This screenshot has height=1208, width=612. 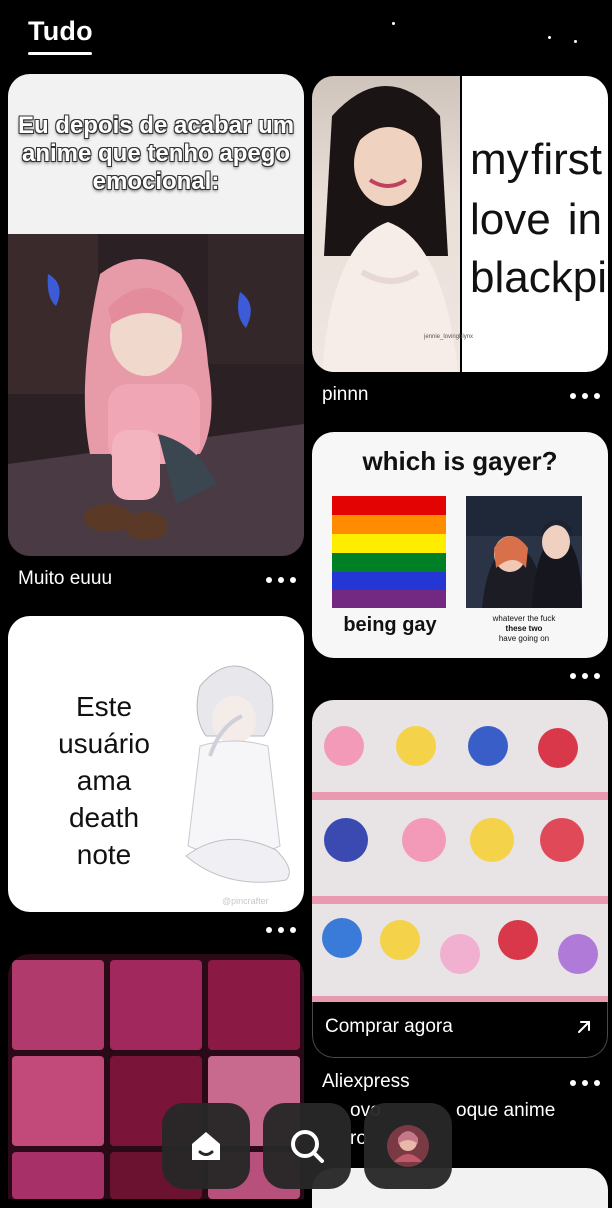 I want to click on label-line-3: have going on, so click(x=524, y=638).